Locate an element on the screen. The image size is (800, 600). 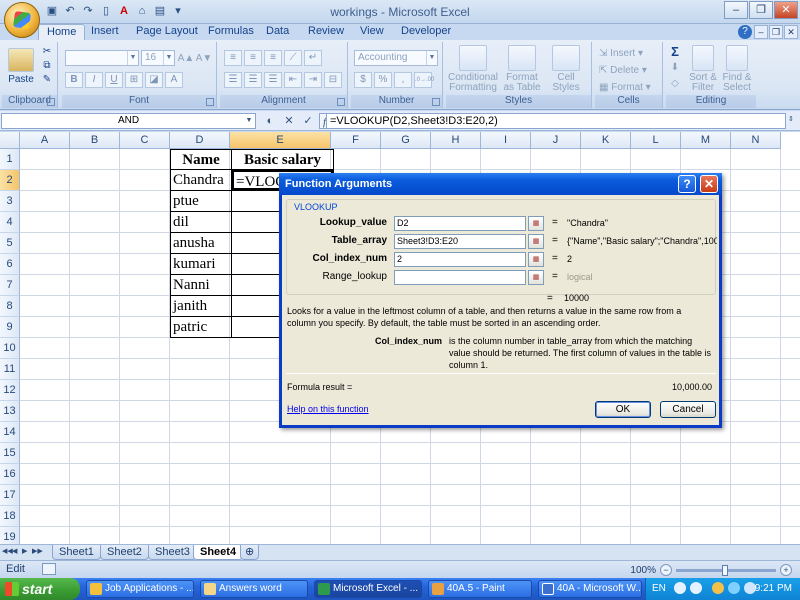
fill-color-icon: ◪ is located at coordinates (154, 80).